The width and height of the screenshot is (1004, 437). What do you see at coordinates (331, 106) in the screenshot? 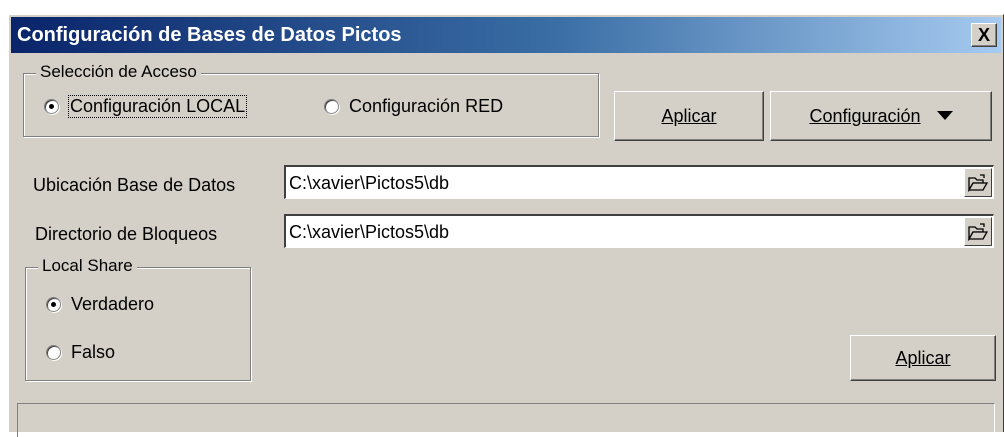
I see `radio-network-indicator` at bounding box center [331, 106].